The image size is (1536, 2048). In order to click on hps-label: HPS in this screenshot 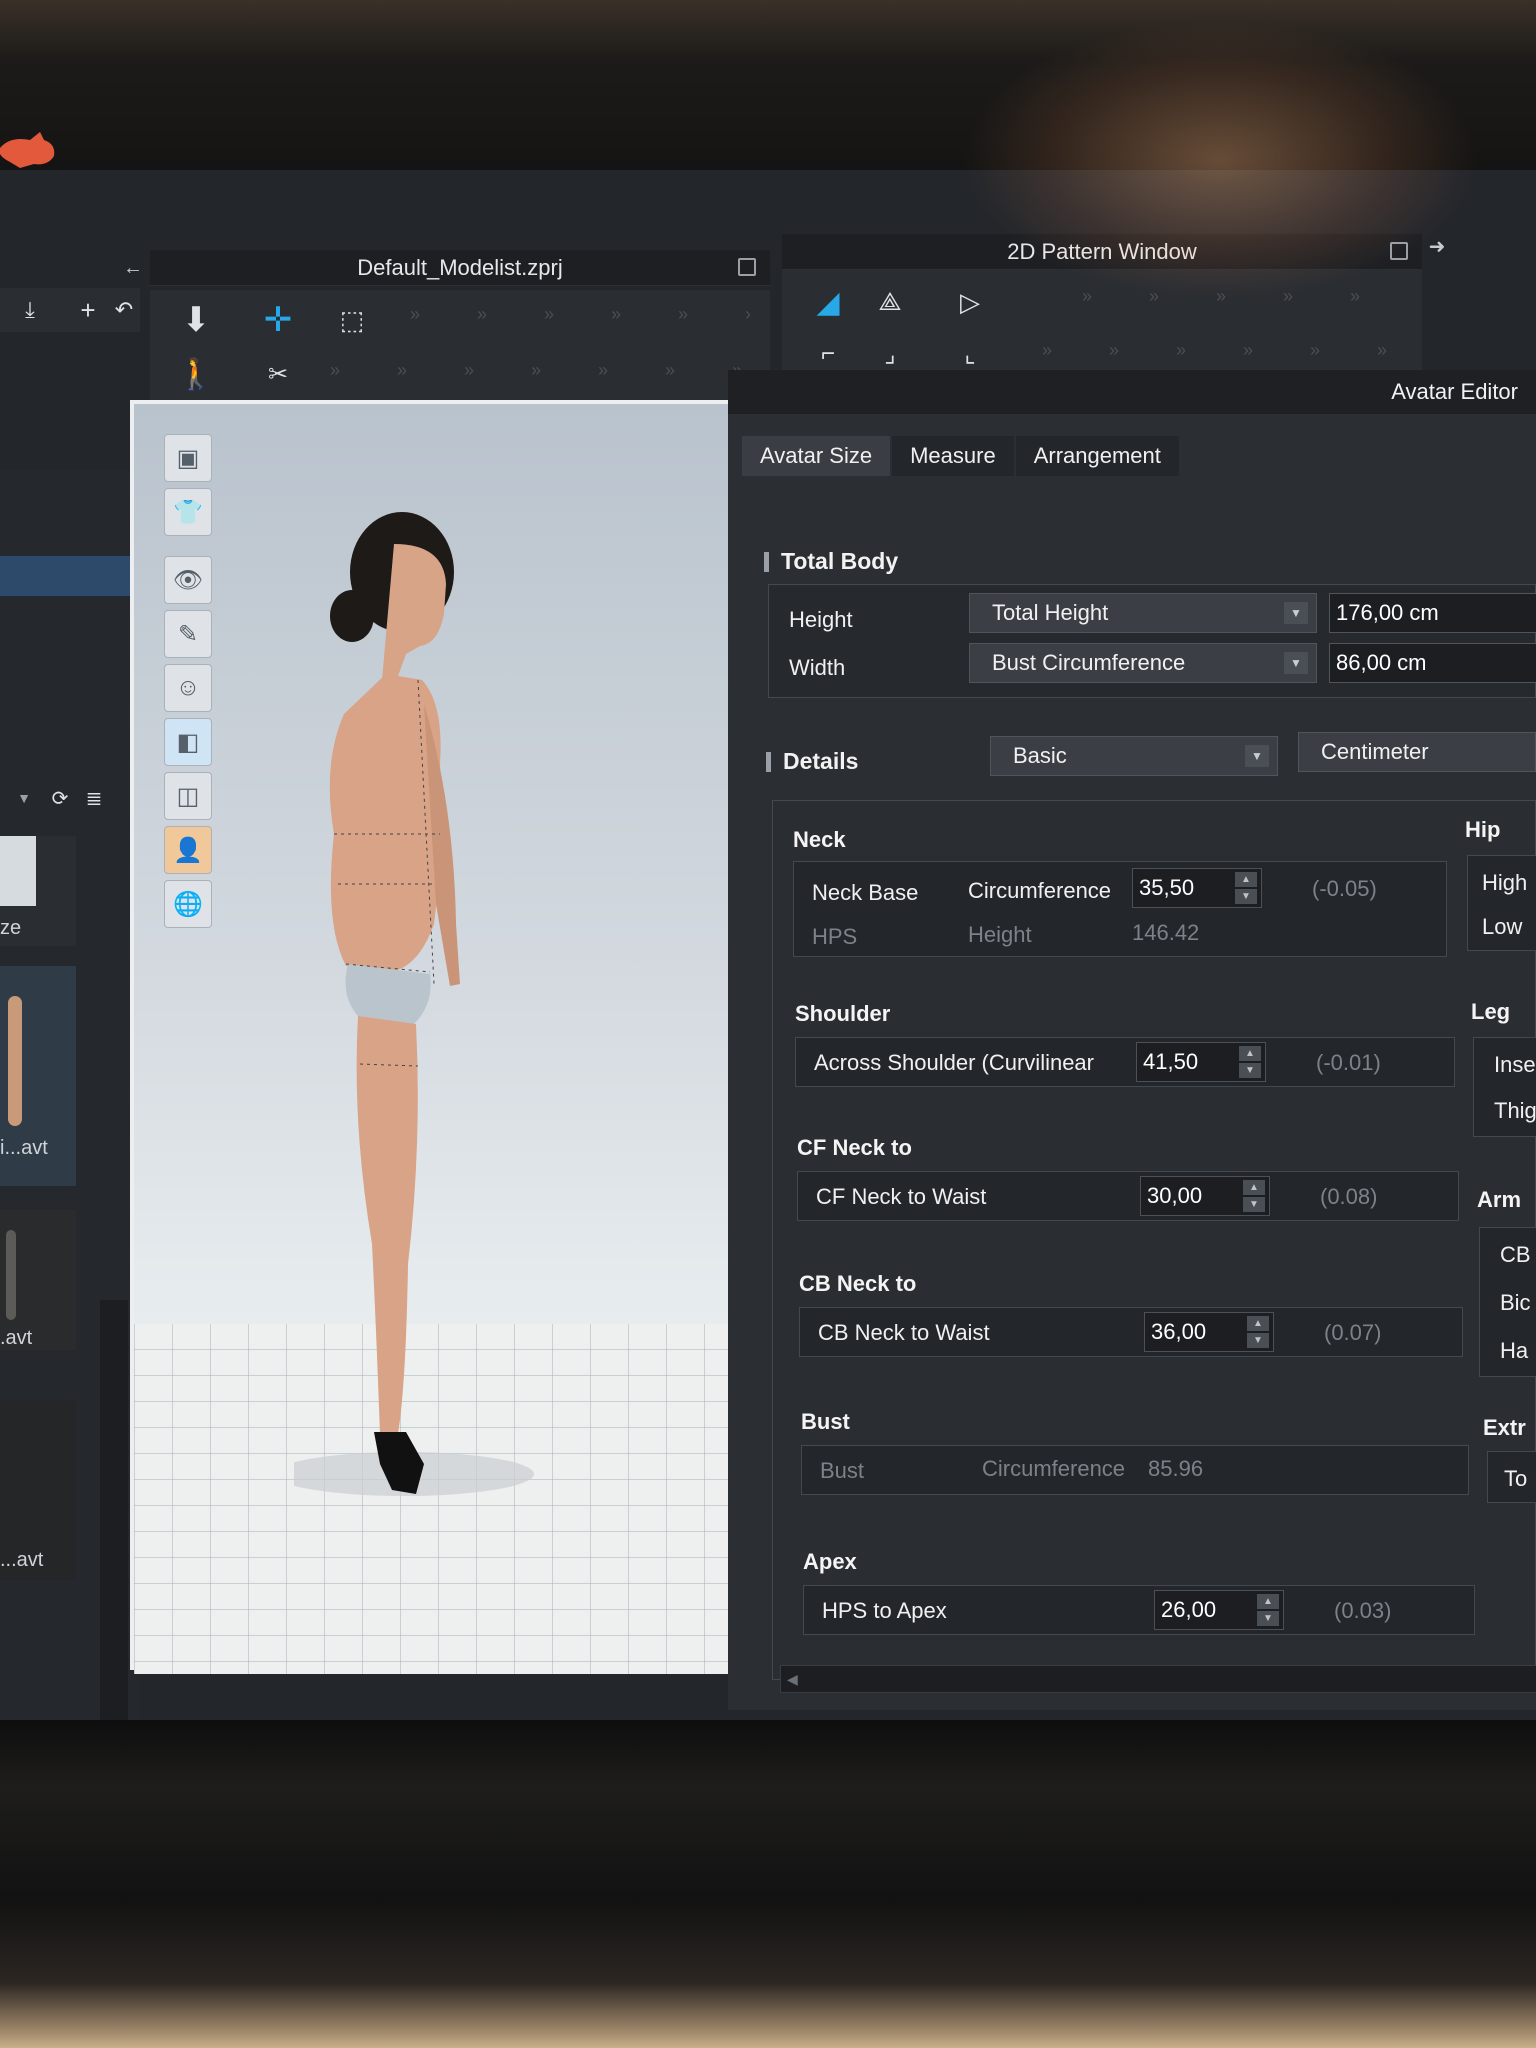, I will do `click(835, 936)`.